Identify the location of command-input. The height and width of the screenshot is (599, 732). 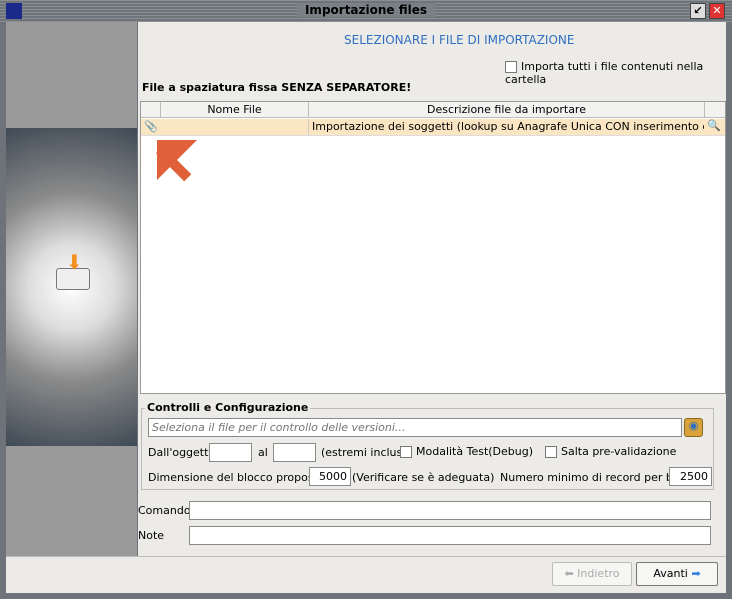
(450, 510).